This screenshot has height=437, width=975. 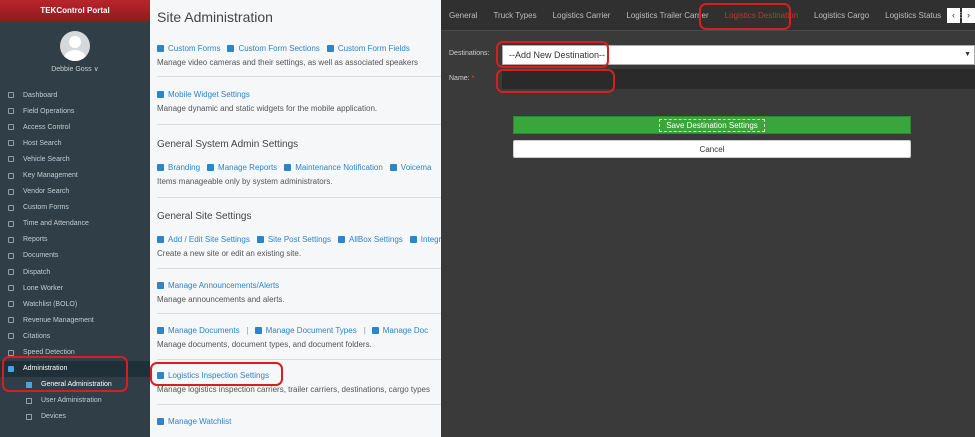 What do you see at coordinates (41, 256) in the screenshot?
I see `sidebar-item-label: Documents` at bounding box center [41, 256].